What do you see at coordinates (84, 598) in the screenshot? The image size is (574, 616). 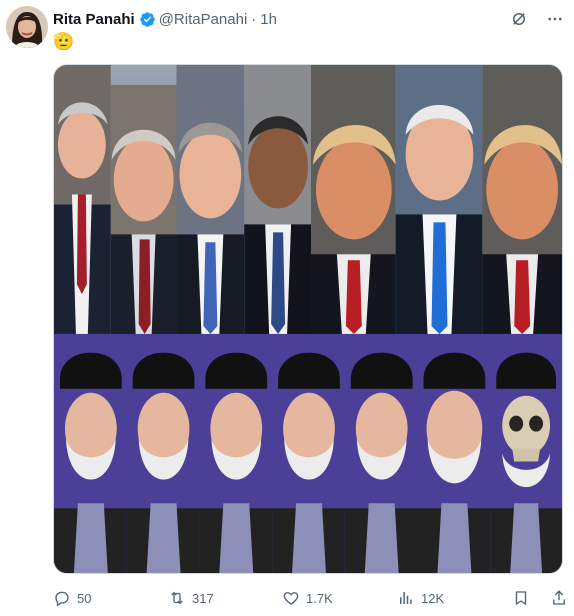 I see `reply-count: 50` at bounding box center [84, 598].